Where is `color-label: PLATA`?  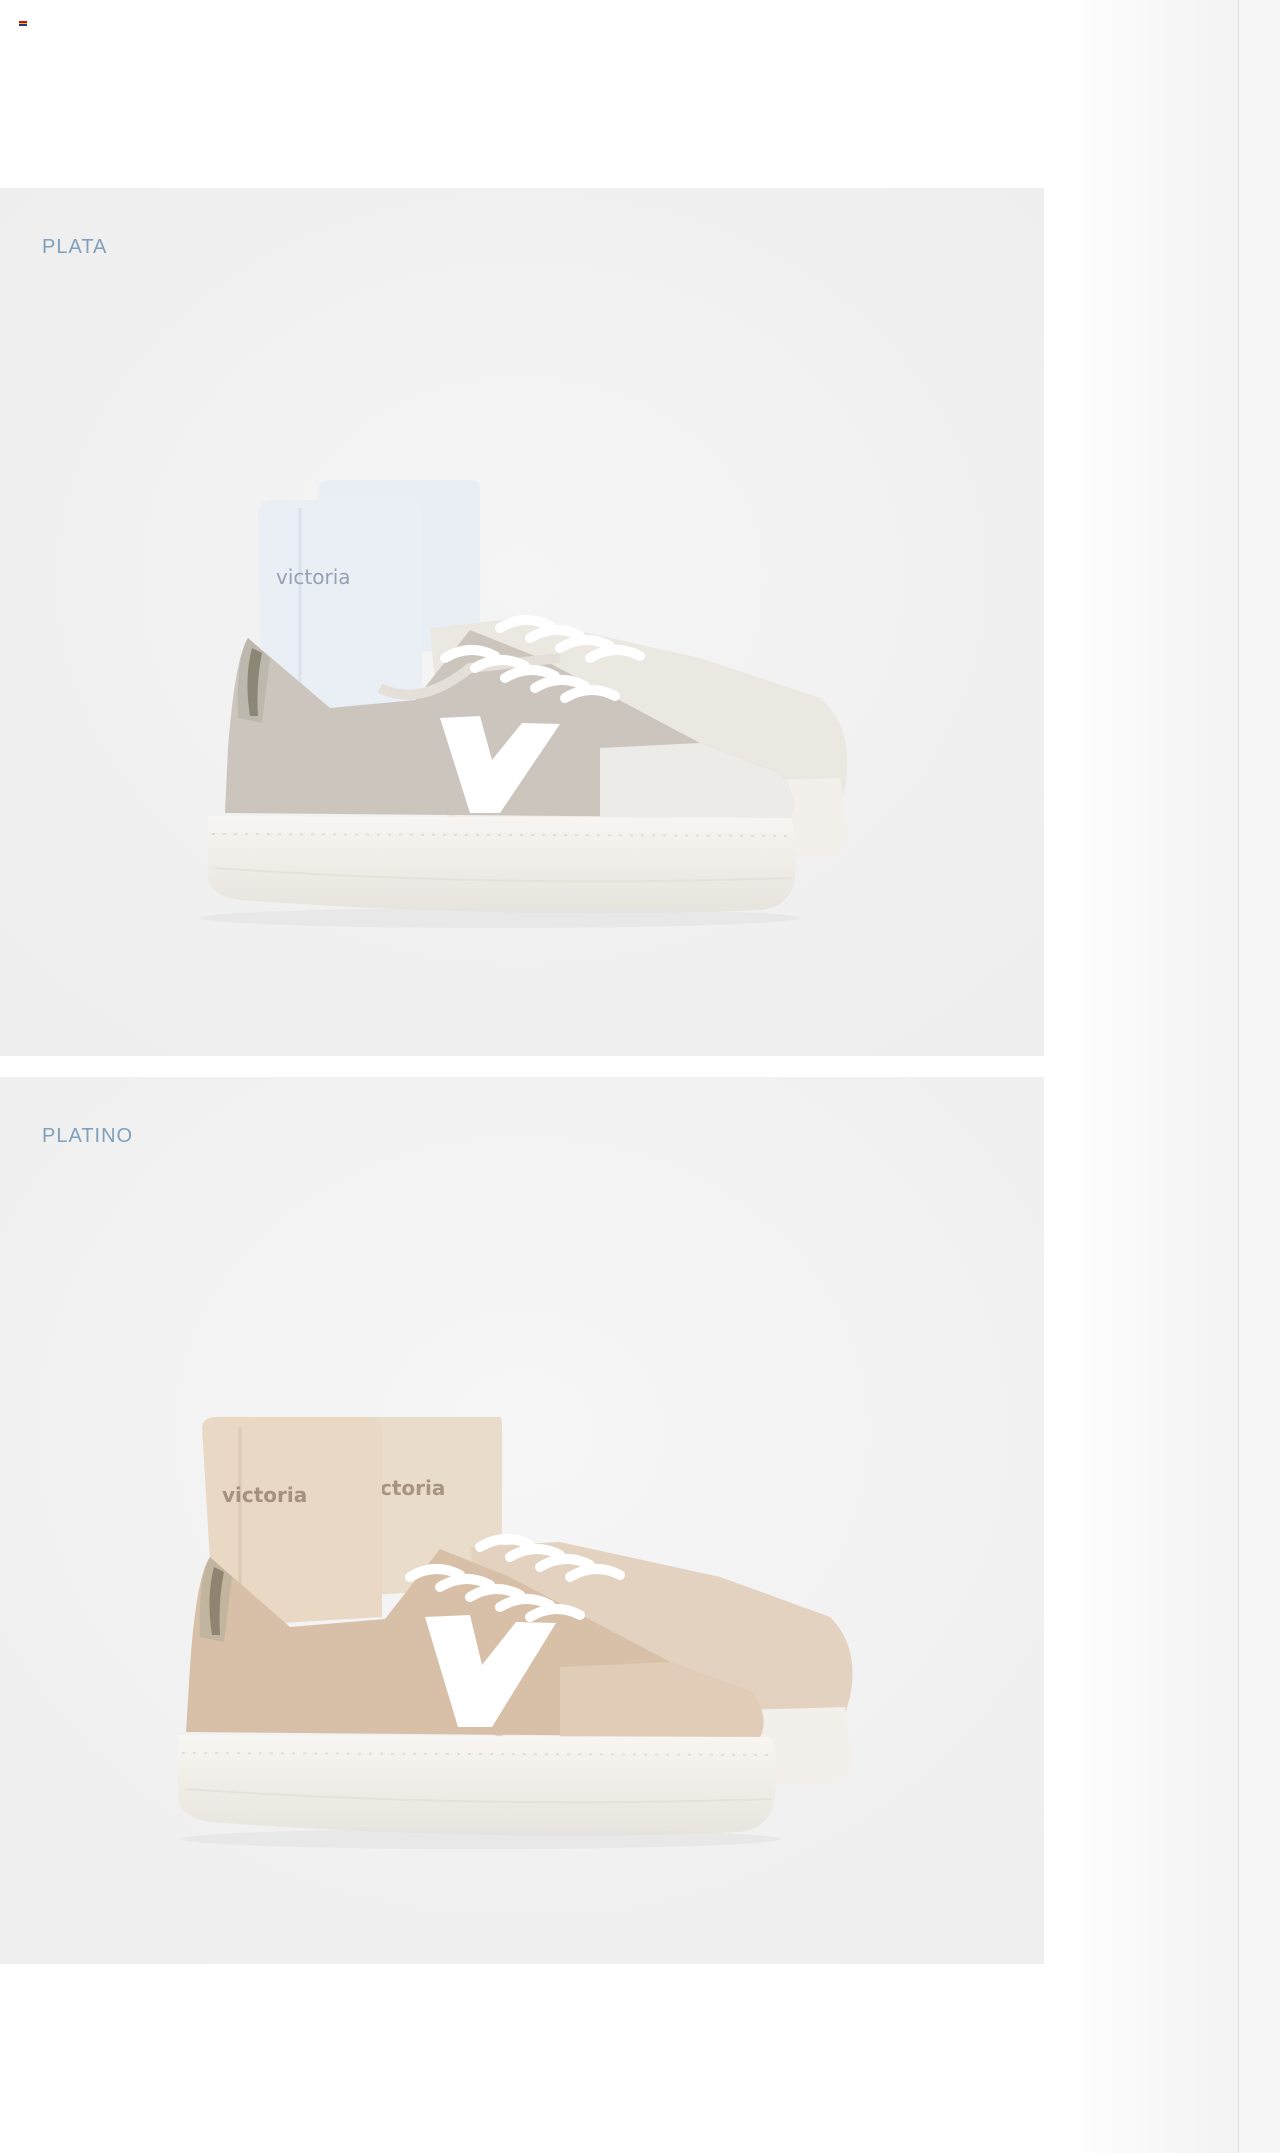 color-label: PLATA is located at coordinates (75, 247).